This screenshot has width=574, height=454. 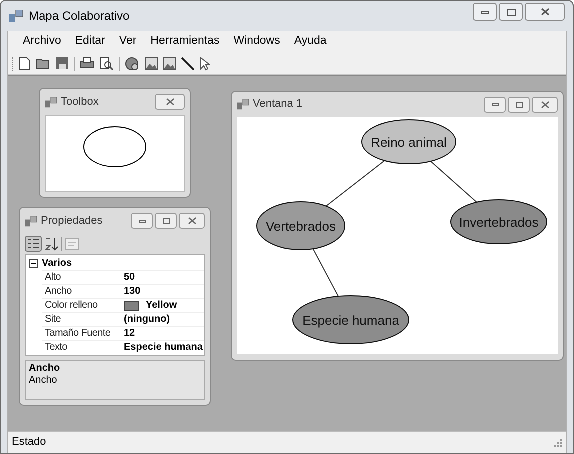 I want to click on line-tool-icon, so click(x=188, y=63).